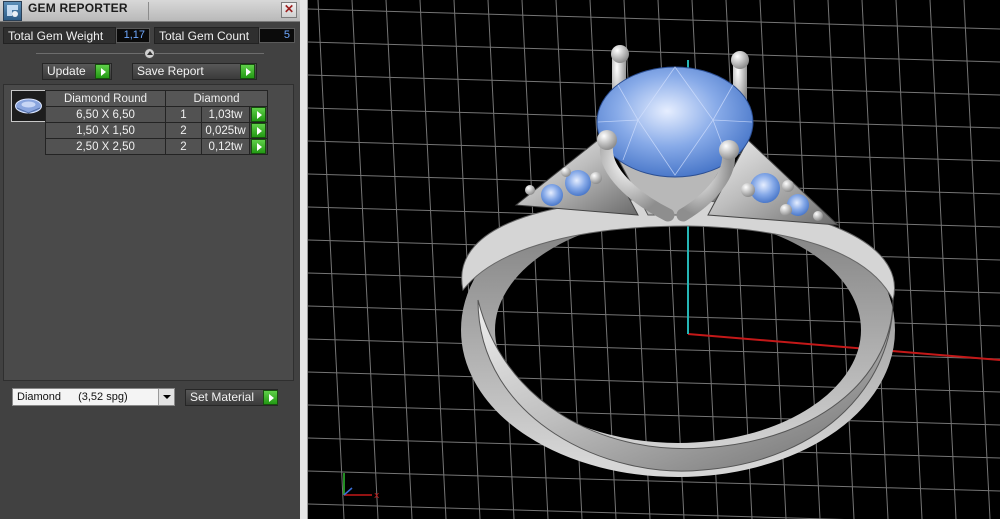 Image resolution: width=1000 pixels, height=519 pixels. I want to click on gem-size-cell: 1,50 X 1,50, so click(105, 130).